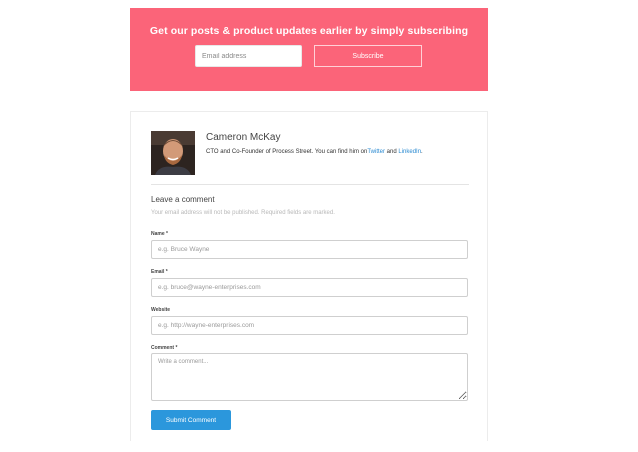  Describe the element at coordinates (309, 287) in the screenshot. I see `email-field` at that location.